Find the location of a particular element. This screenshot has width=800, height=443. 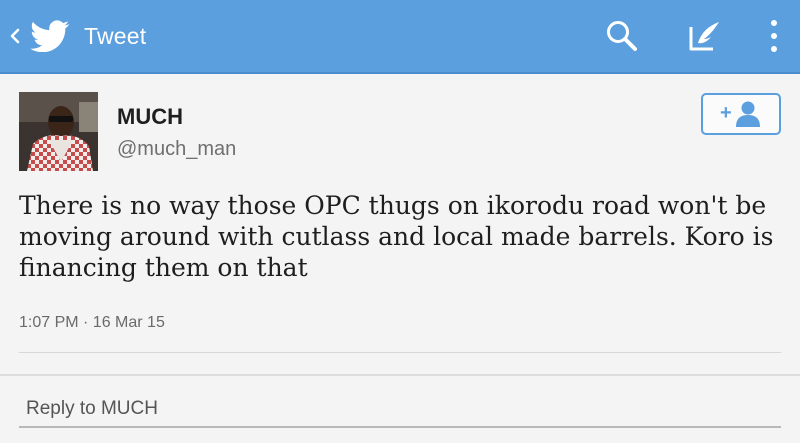

compose-icon is located at coordinates (704, 36).